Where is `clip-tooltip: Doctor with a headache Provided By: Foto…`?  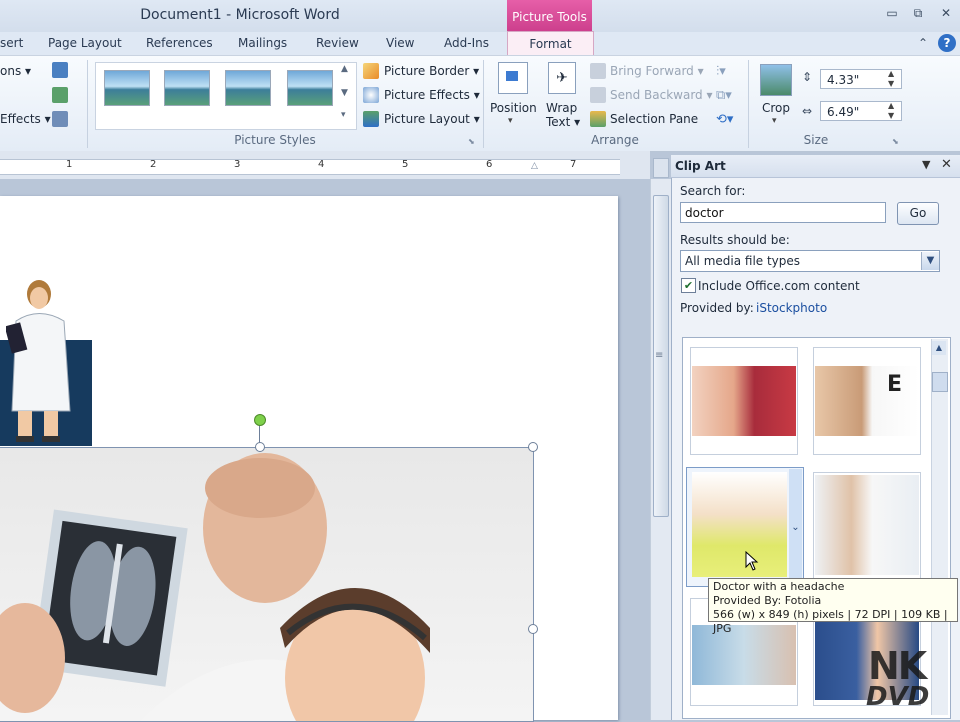
clip-tooltip: Doctor with a headache Provided By: Foto… is located at coordinates (833, 606).